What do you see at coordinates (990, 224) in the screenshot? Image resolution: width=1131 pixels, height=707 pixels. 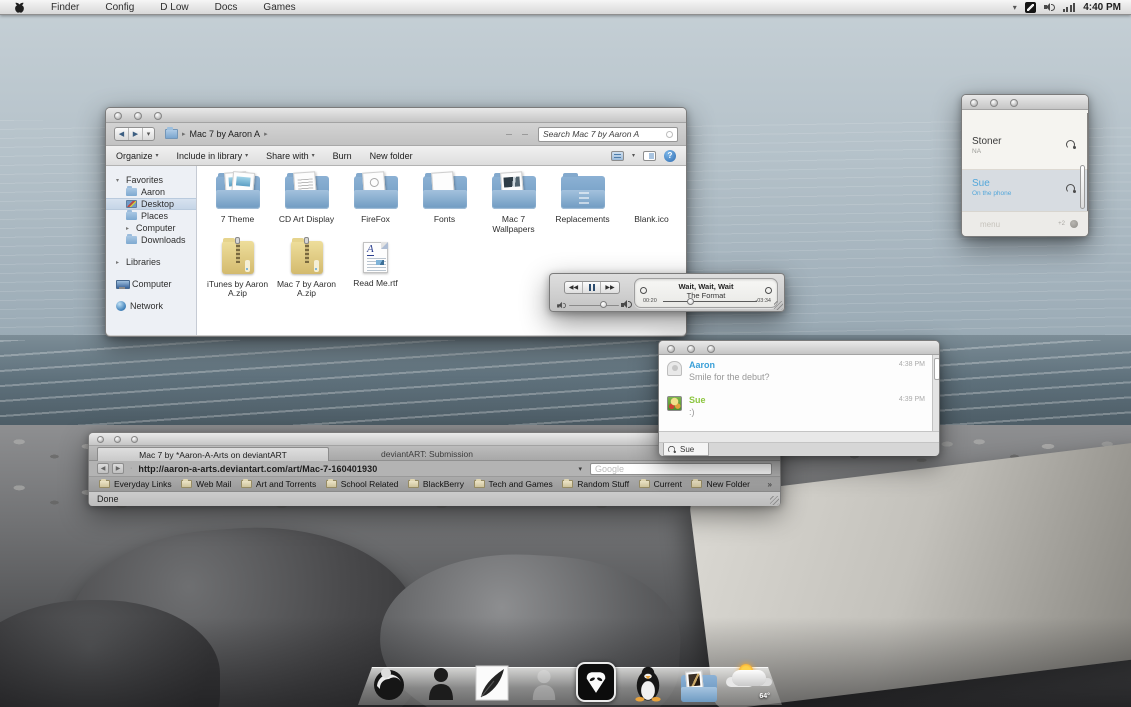 I see `menu-button: menu` at bounding box center [990, 224].